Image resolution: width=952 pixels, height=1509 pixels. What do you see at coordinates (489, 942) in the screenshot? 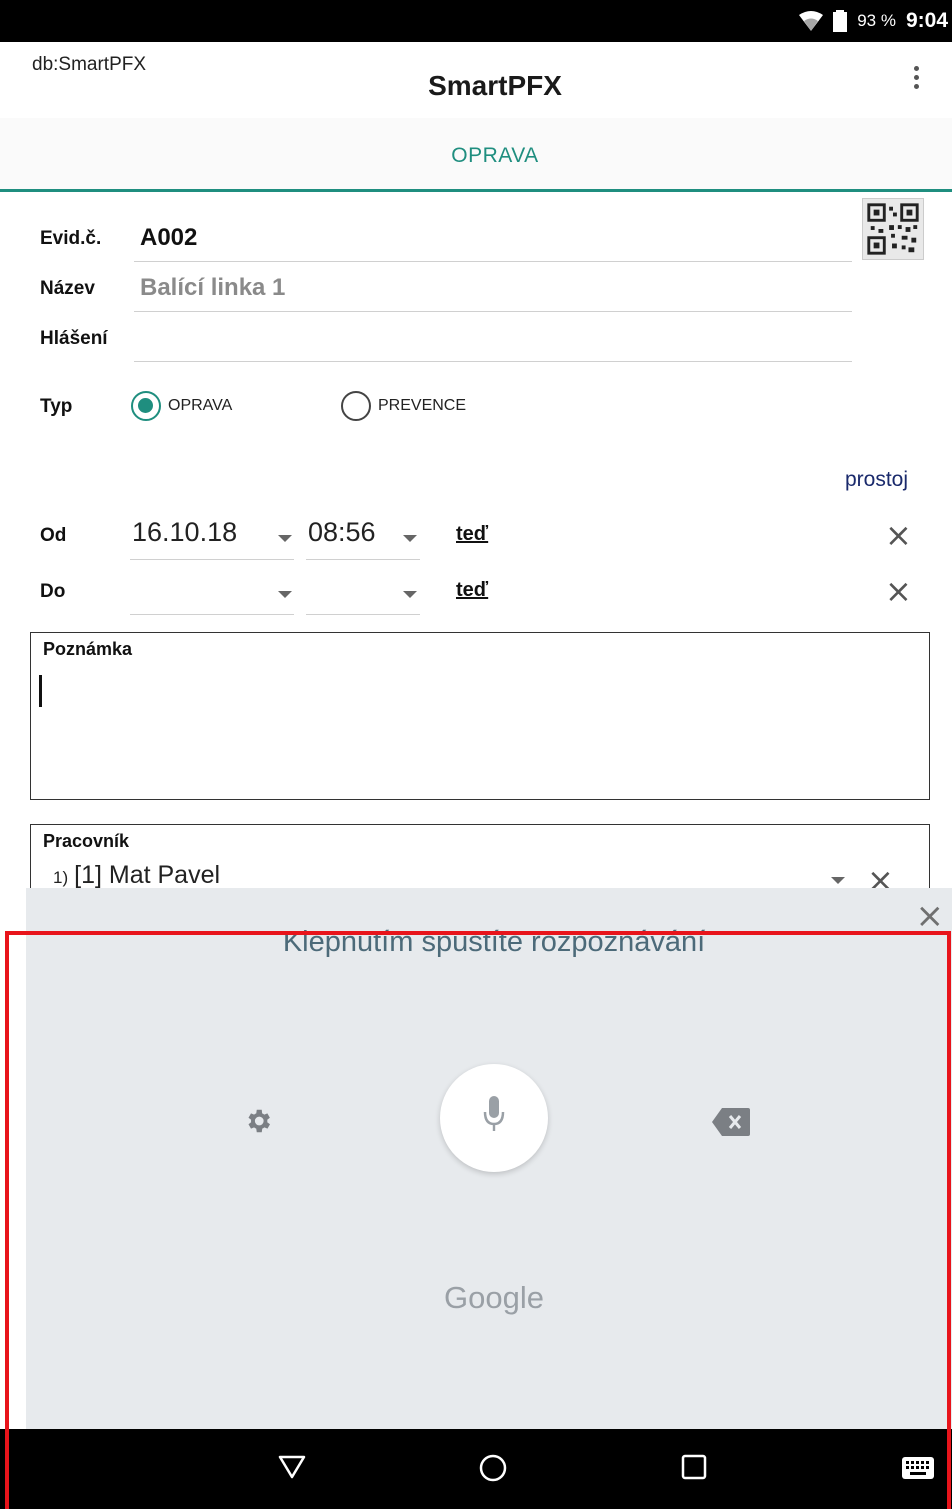
I see `voice-prompt: Klepnutím spustíte rozpoznávání` at bounding box center [489, 942].